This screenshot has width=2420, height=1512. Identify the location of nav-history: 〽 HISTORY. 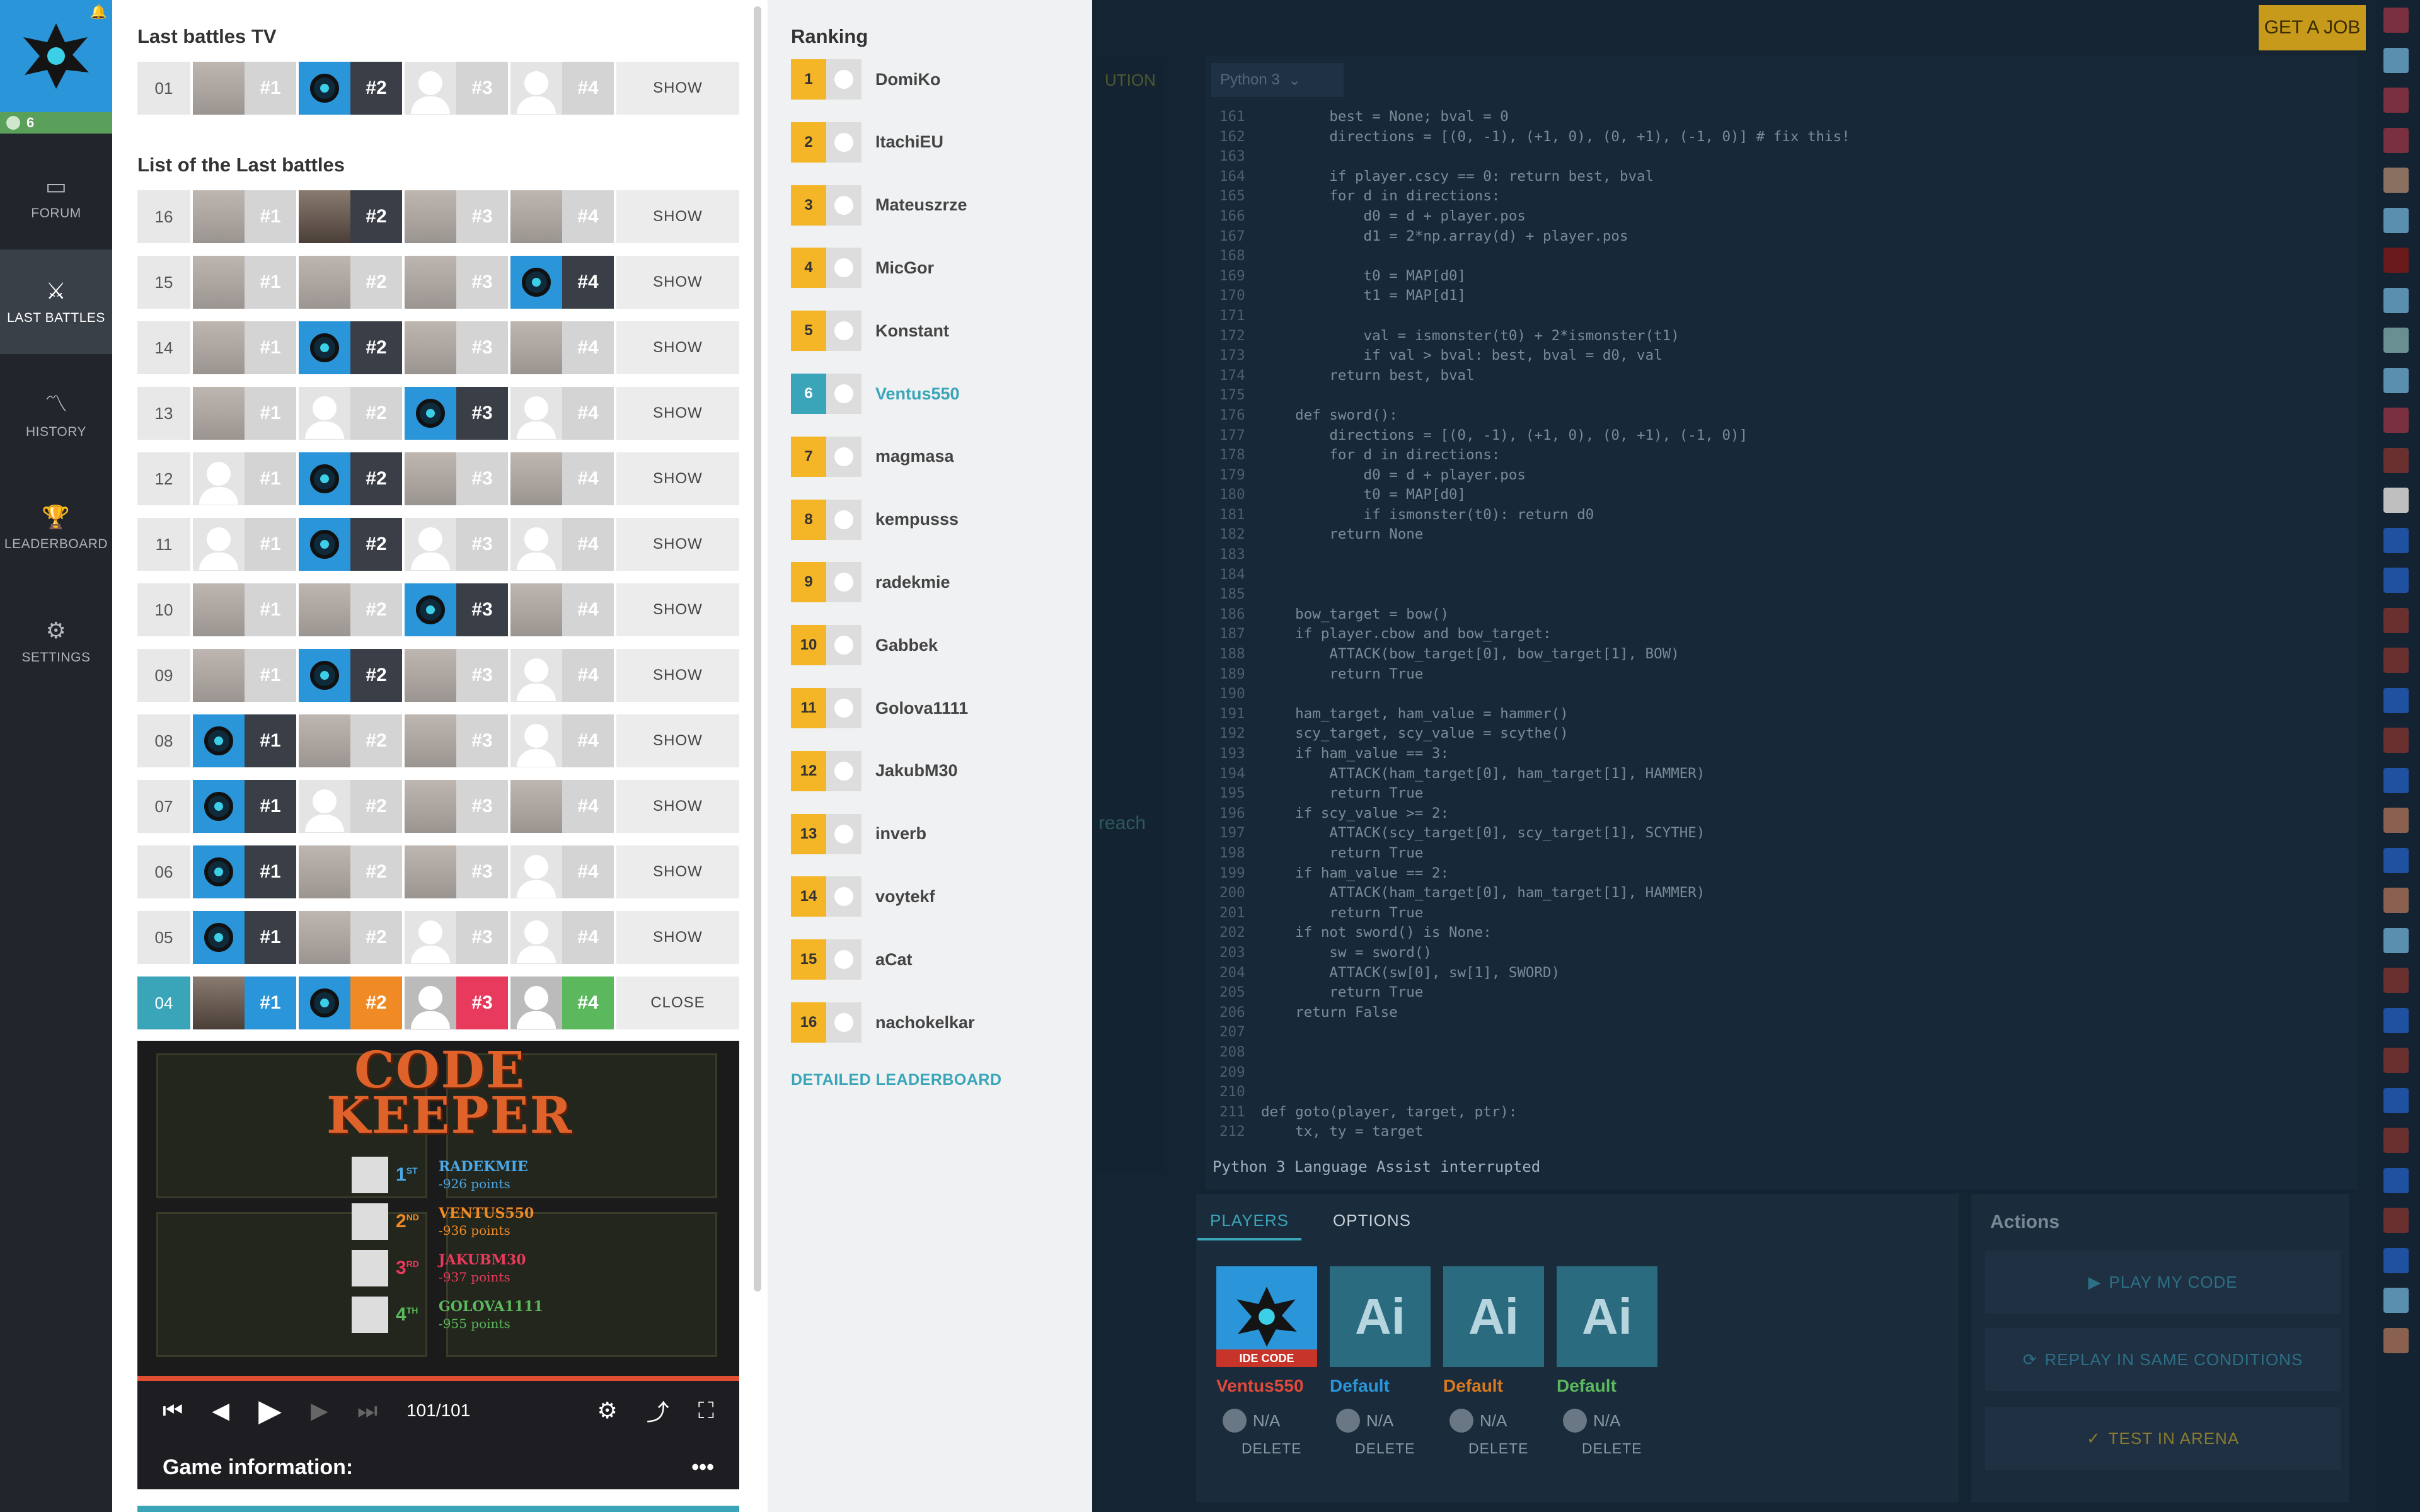
(56, 412).